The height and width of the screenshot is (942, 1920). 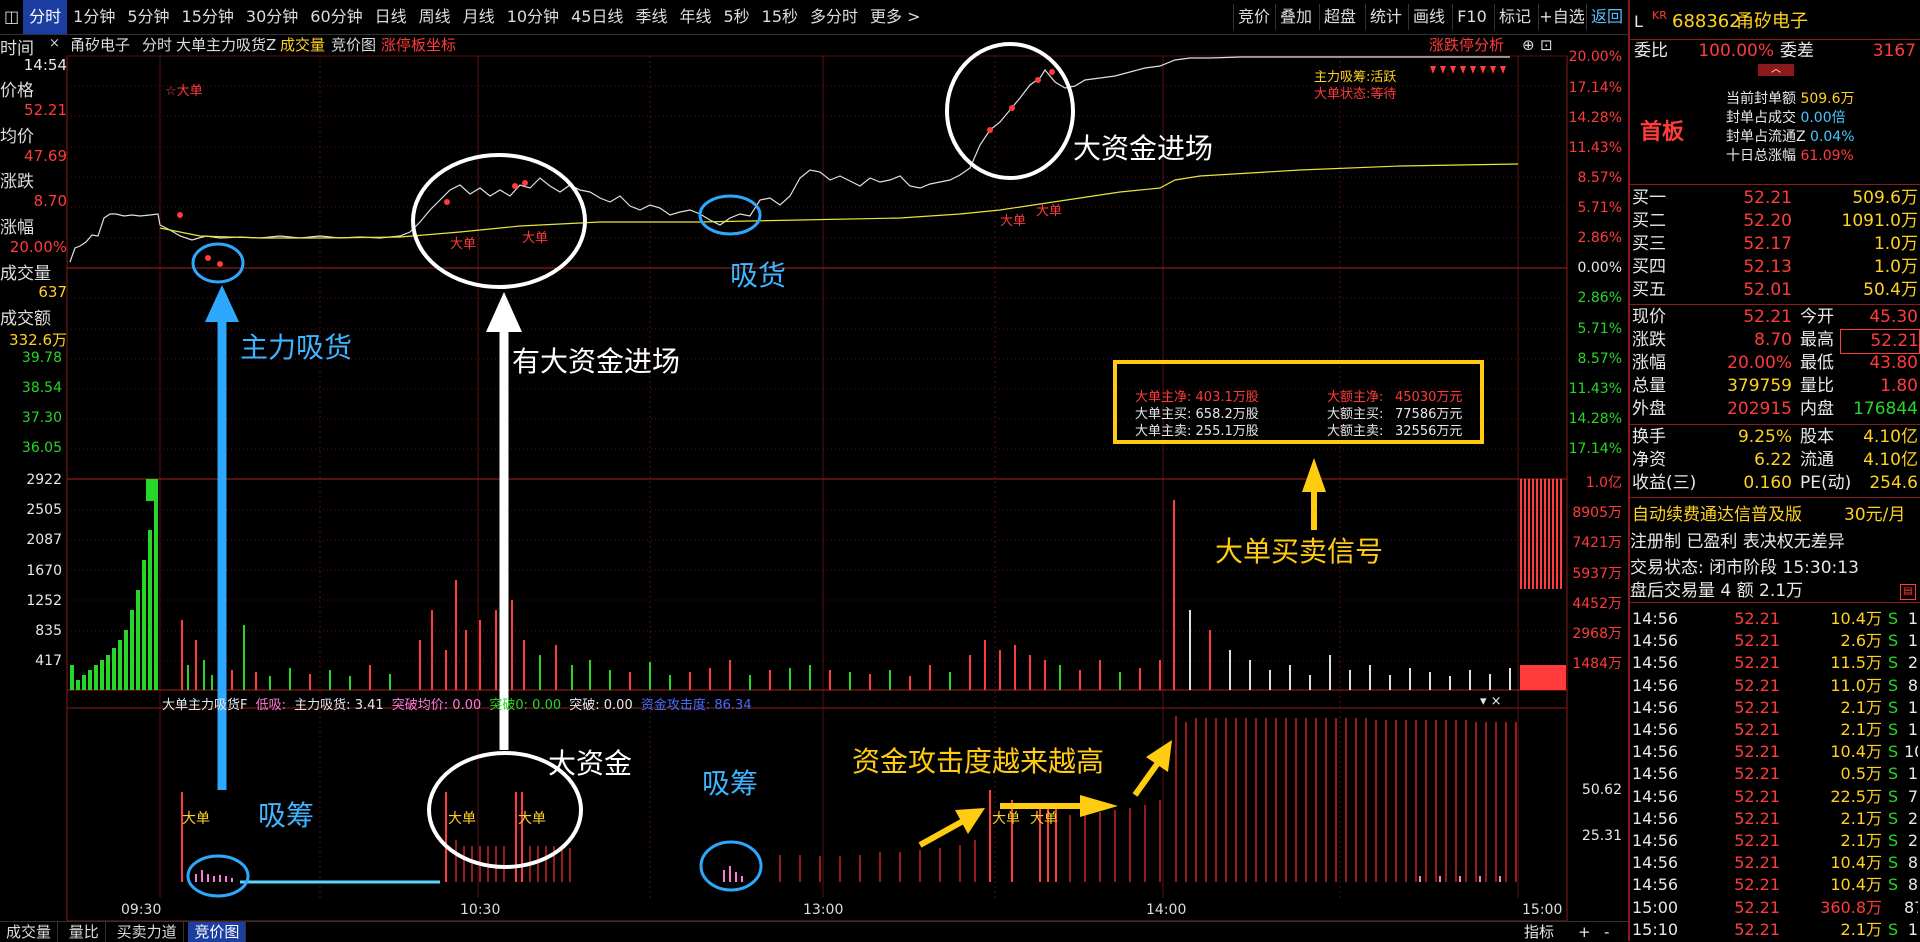 I want to click on pct-axis-13: 17.14%, so click(x=1595, y=449).